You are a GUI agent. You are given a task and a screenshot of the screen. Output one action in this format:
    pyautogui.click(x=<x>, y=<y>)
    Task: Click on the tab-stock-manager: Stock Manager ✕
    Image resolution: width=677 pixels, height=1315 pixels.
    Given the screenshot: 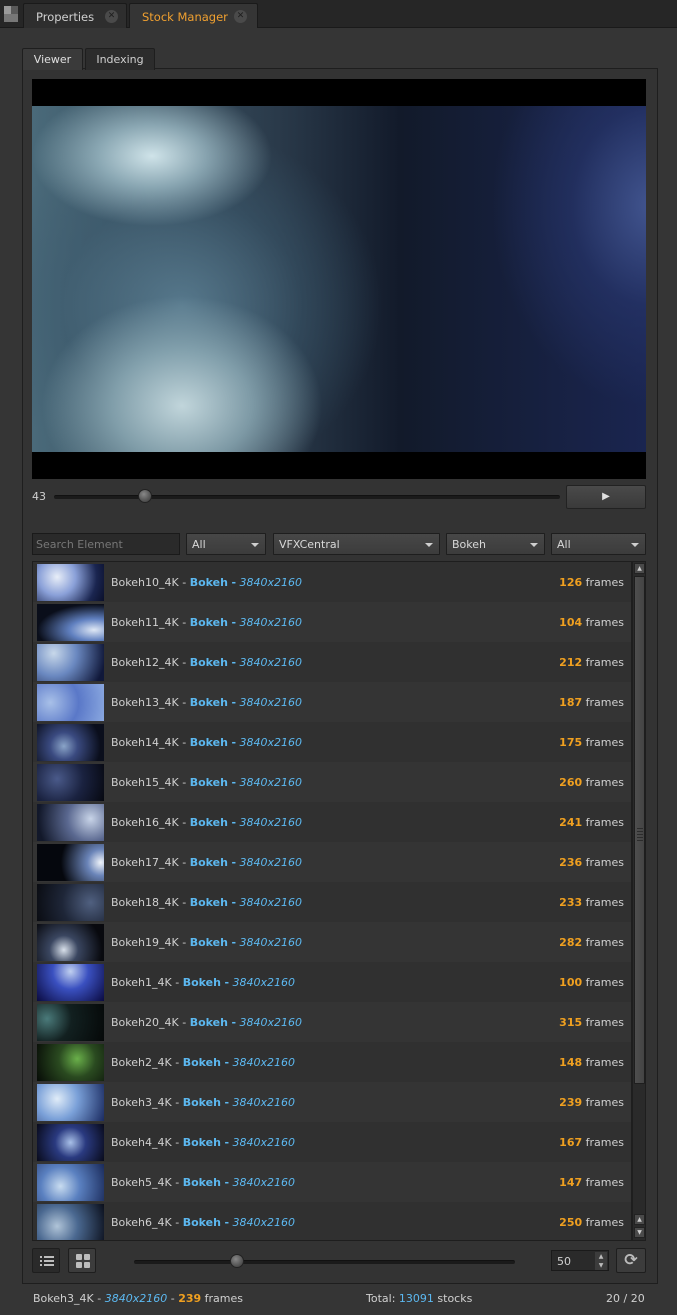 What is the action you would take?
    pyautogui.click(x=193, y=16)
    